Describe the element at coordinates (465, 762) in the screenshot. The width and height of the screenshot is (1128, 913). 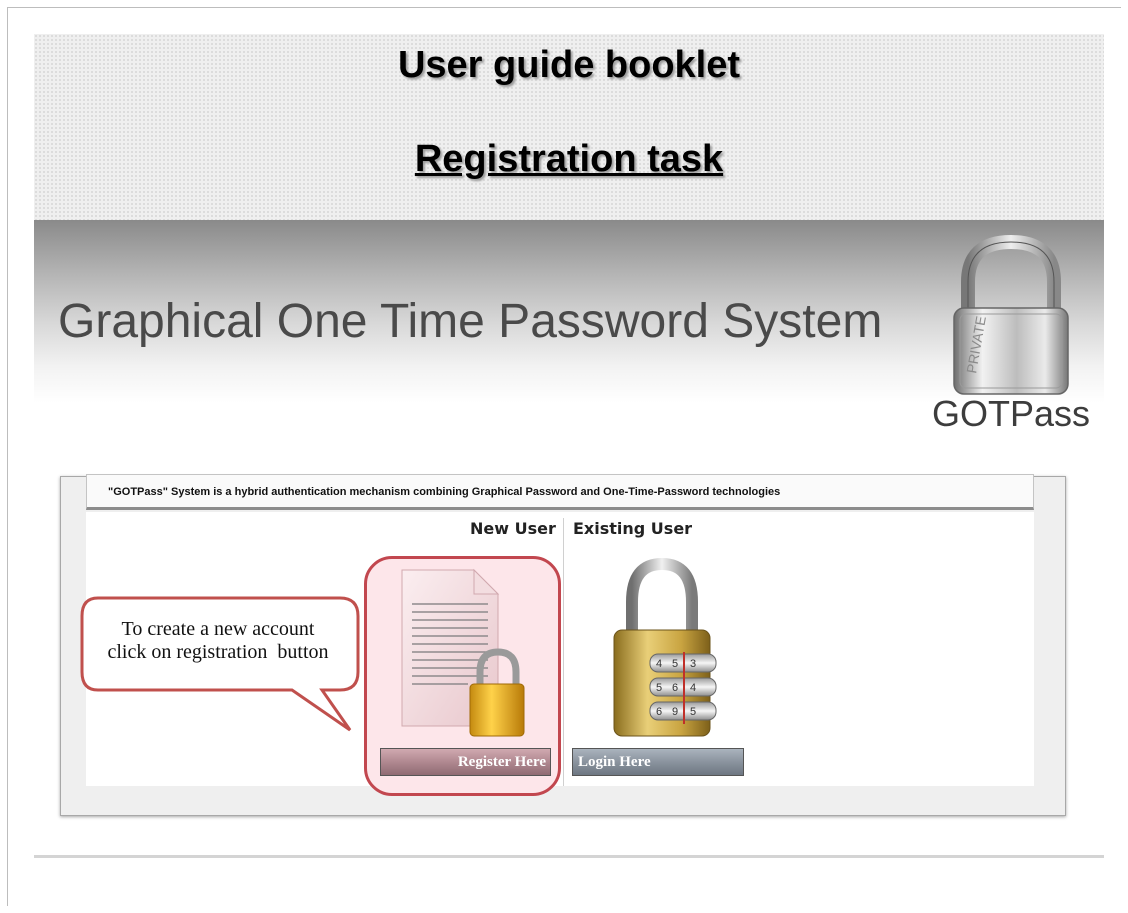
I see `register-button: Register Here` at that location.